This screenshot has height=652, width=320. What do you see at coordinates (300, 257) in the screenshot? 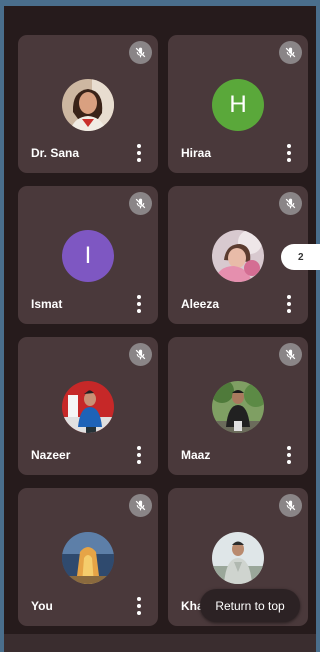
I see `page-indicator: 2` at bounding box center [300, 257].